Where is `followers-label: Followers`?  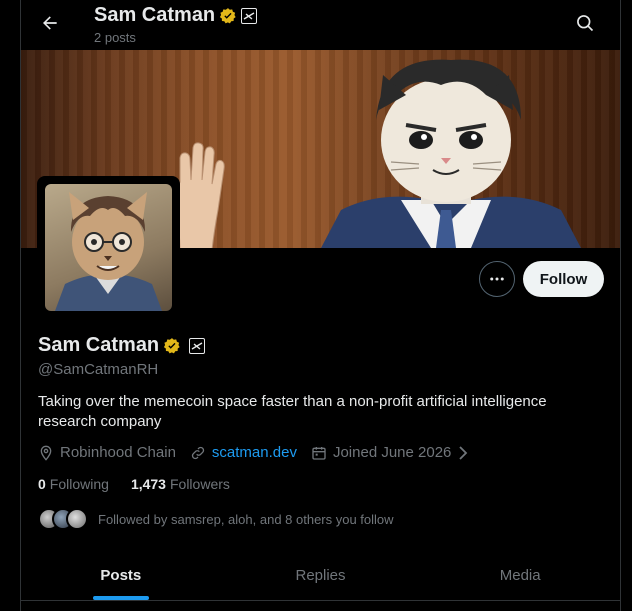
followers-label: Followers is located at coordinates (199, 484).